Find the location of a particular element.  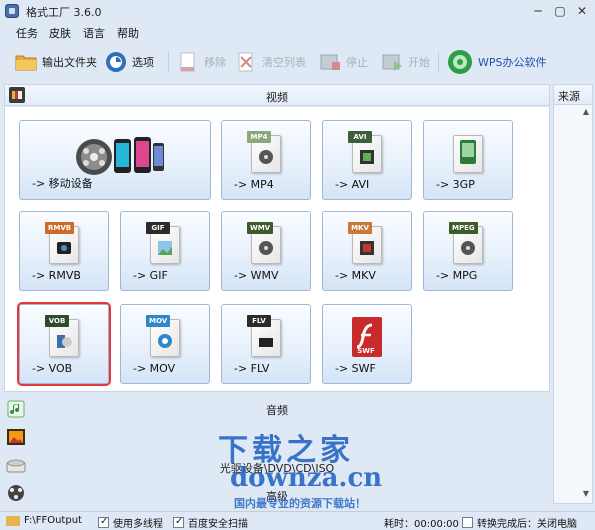

file-tag: VOB is located at coordinates (57, 321).